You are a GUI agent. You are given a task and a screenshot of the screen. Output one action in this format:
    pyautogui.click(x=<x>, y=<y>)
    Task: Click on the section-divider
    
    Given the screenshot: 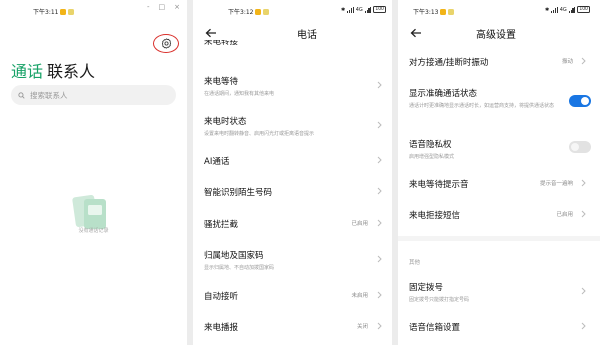 What is the action you would take?
    pyautogui.click(x=499, y=238)
    